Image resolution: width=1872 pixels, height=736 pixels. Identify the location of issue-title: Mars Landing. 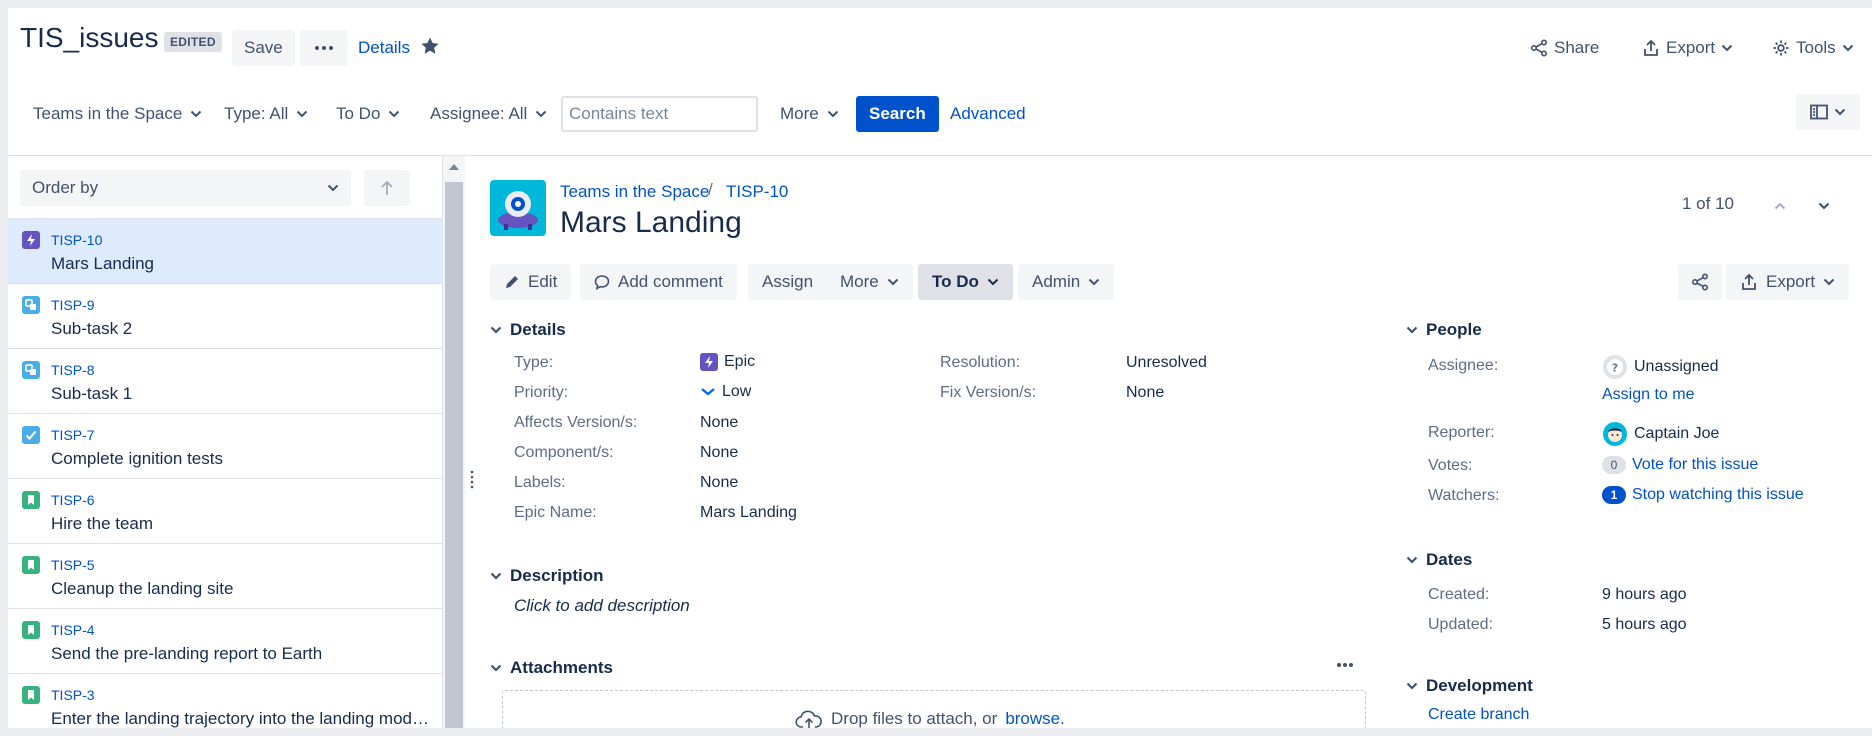
(651, 223).